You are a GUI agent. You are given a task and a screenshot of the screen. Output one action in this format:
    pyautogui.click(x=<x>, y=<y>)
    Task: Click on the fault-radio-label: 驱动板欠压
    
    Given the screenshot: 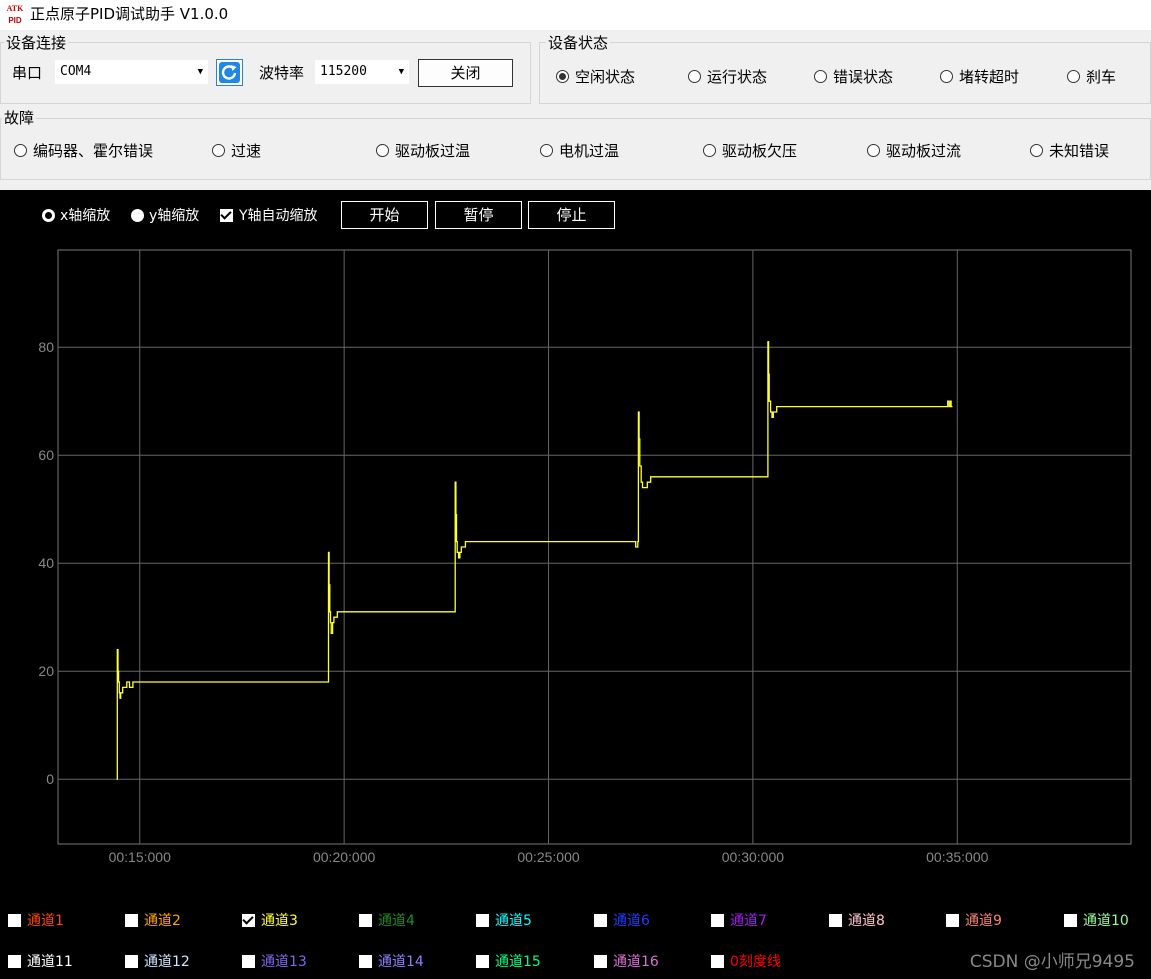 What is the action you would take?
    pyautogui.click(x=760, y=151)
    